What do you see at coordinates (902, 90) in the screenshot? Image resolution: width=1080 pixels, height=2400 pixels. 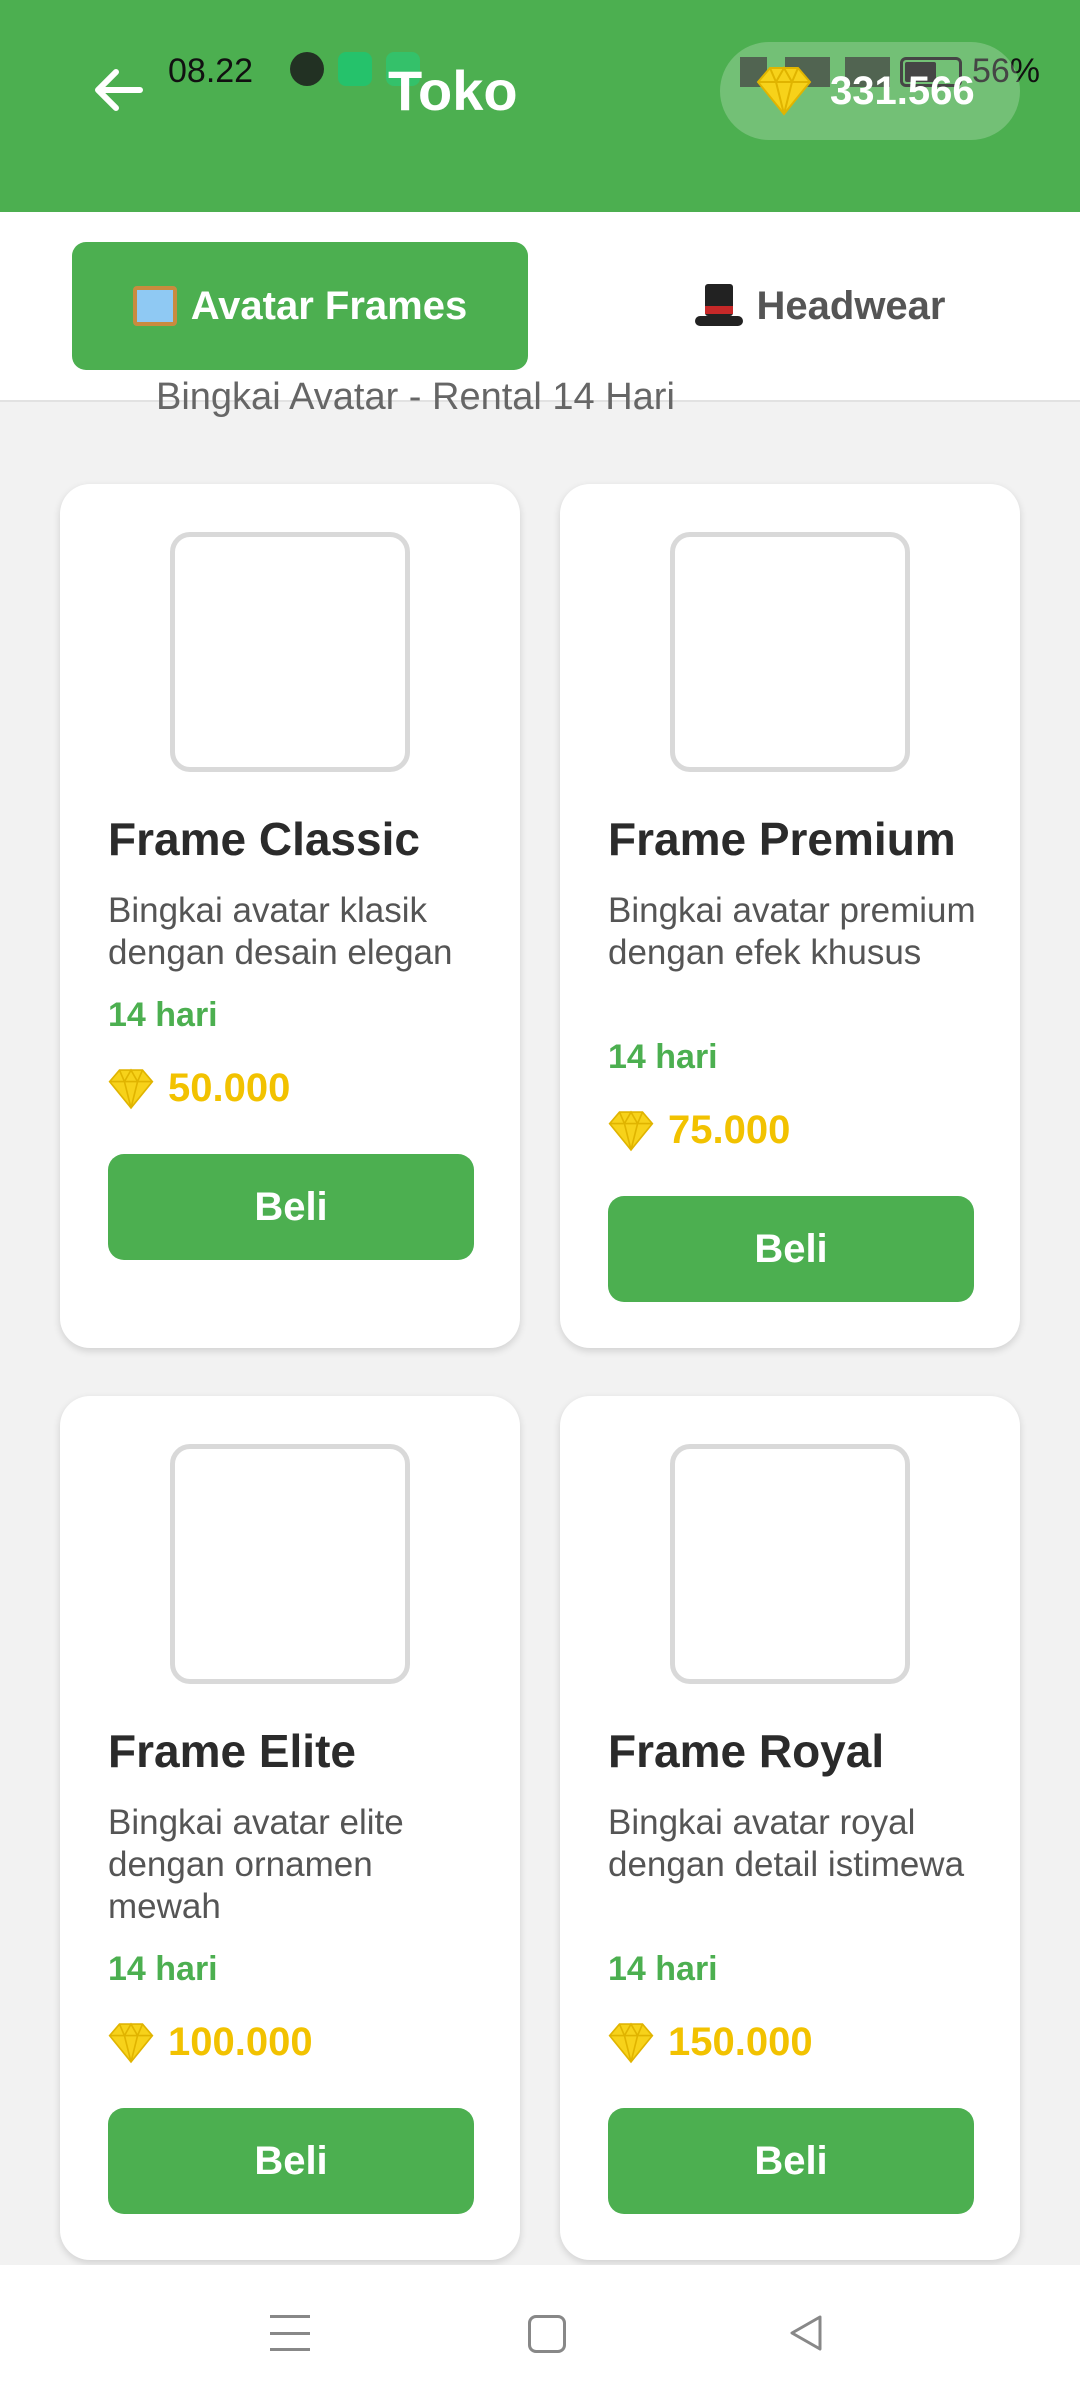 I see `balance-value: 331.566` at bounding box center [902, 90].